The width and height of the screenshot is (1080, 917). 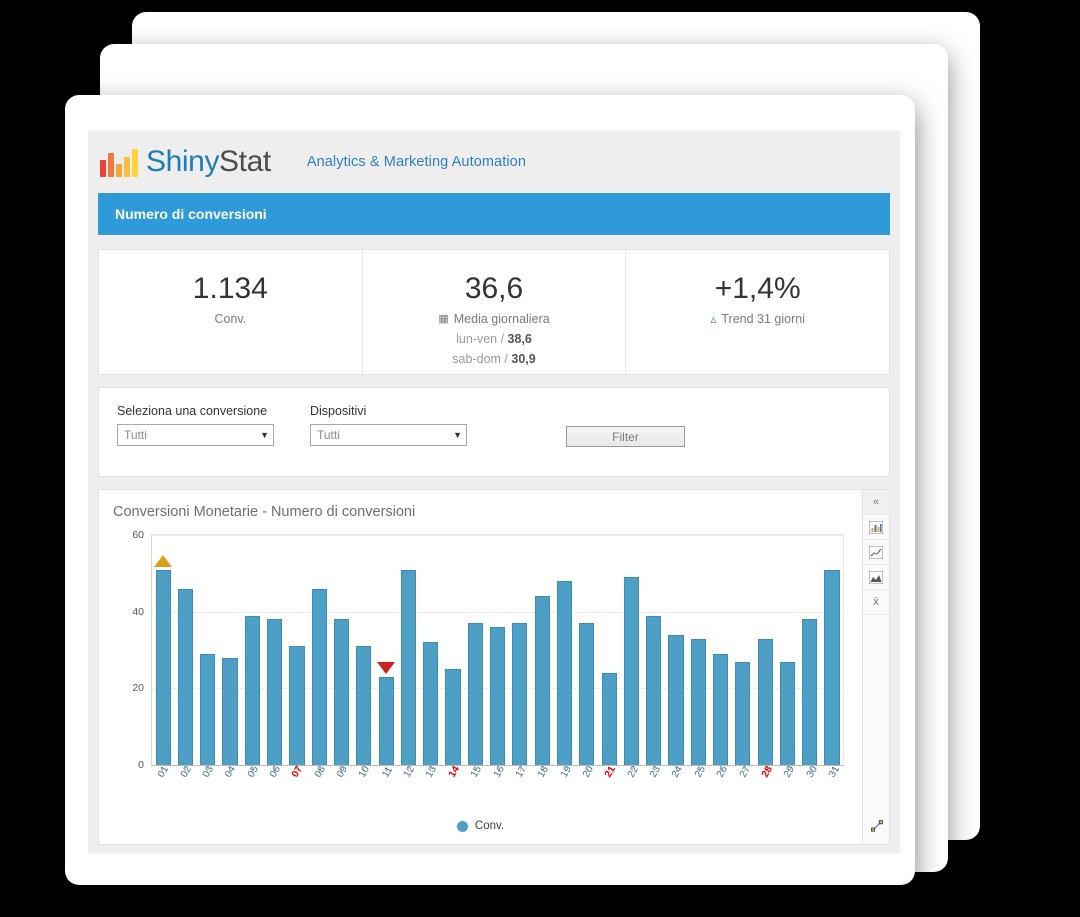 What do you see at coordinates (163, 560) in the screenshot?
I see `max-value-marker-icon` at bounding box center [163, 560].